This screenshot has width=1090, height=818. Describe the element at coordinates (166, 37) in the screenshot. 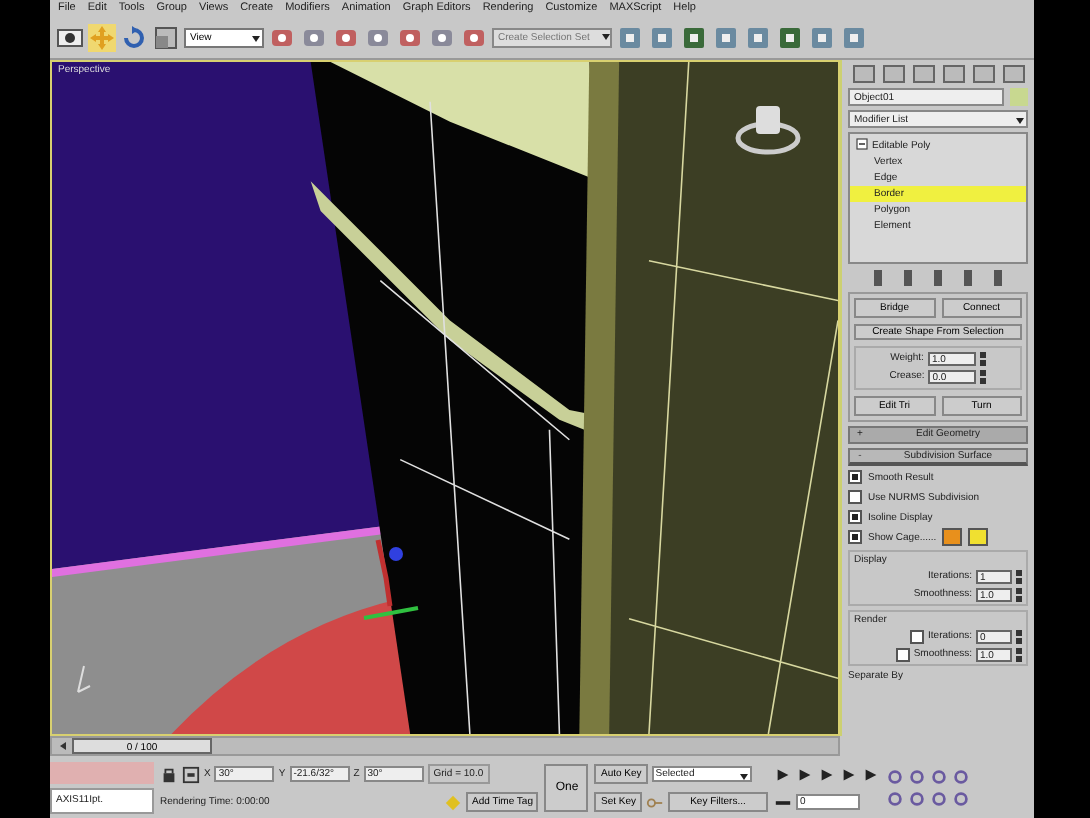

I see `scale-icon` at that location.